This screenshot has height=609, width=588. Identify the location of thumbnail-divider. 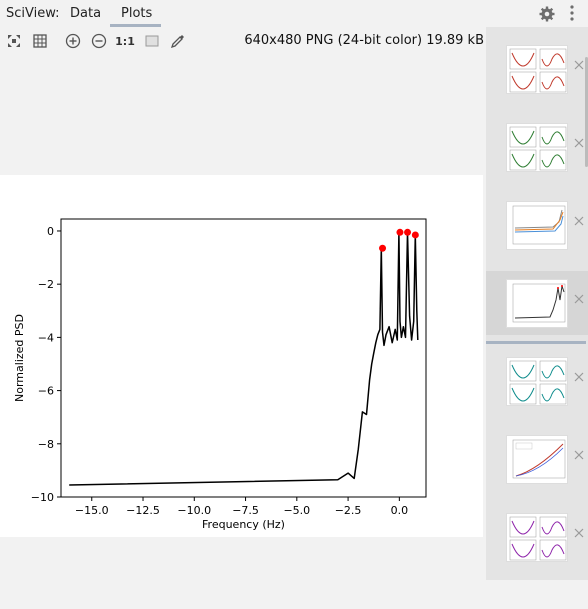
(536, 342).